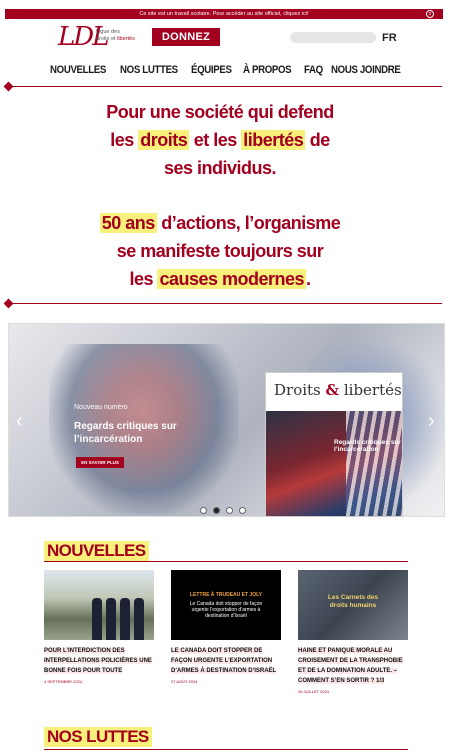 This screenshot has height=754, width=460. What do you see at coordinates (78, 70) in the screenshot?
I see `nav-item-news: NOUVELLES` at bounding box center [78, 70].